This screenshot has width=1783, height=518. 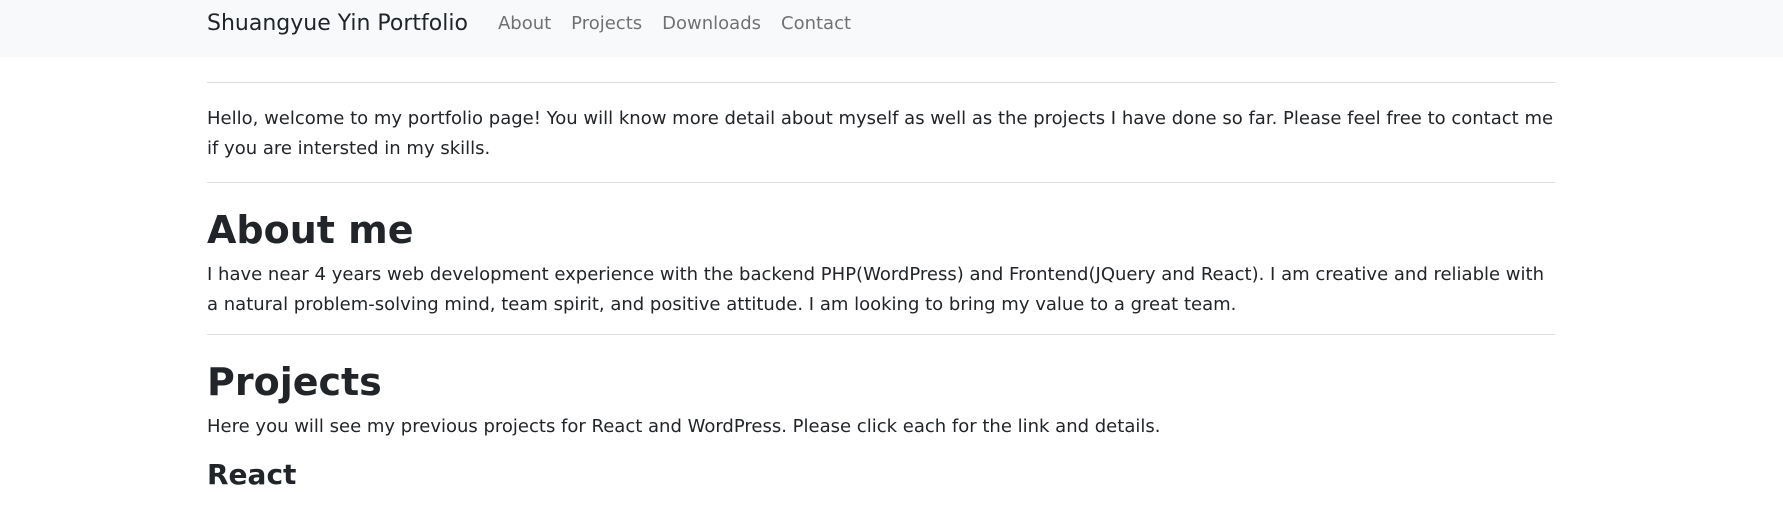 I want to click on nav-link-projects: Projects, so click(x=606, y=23).